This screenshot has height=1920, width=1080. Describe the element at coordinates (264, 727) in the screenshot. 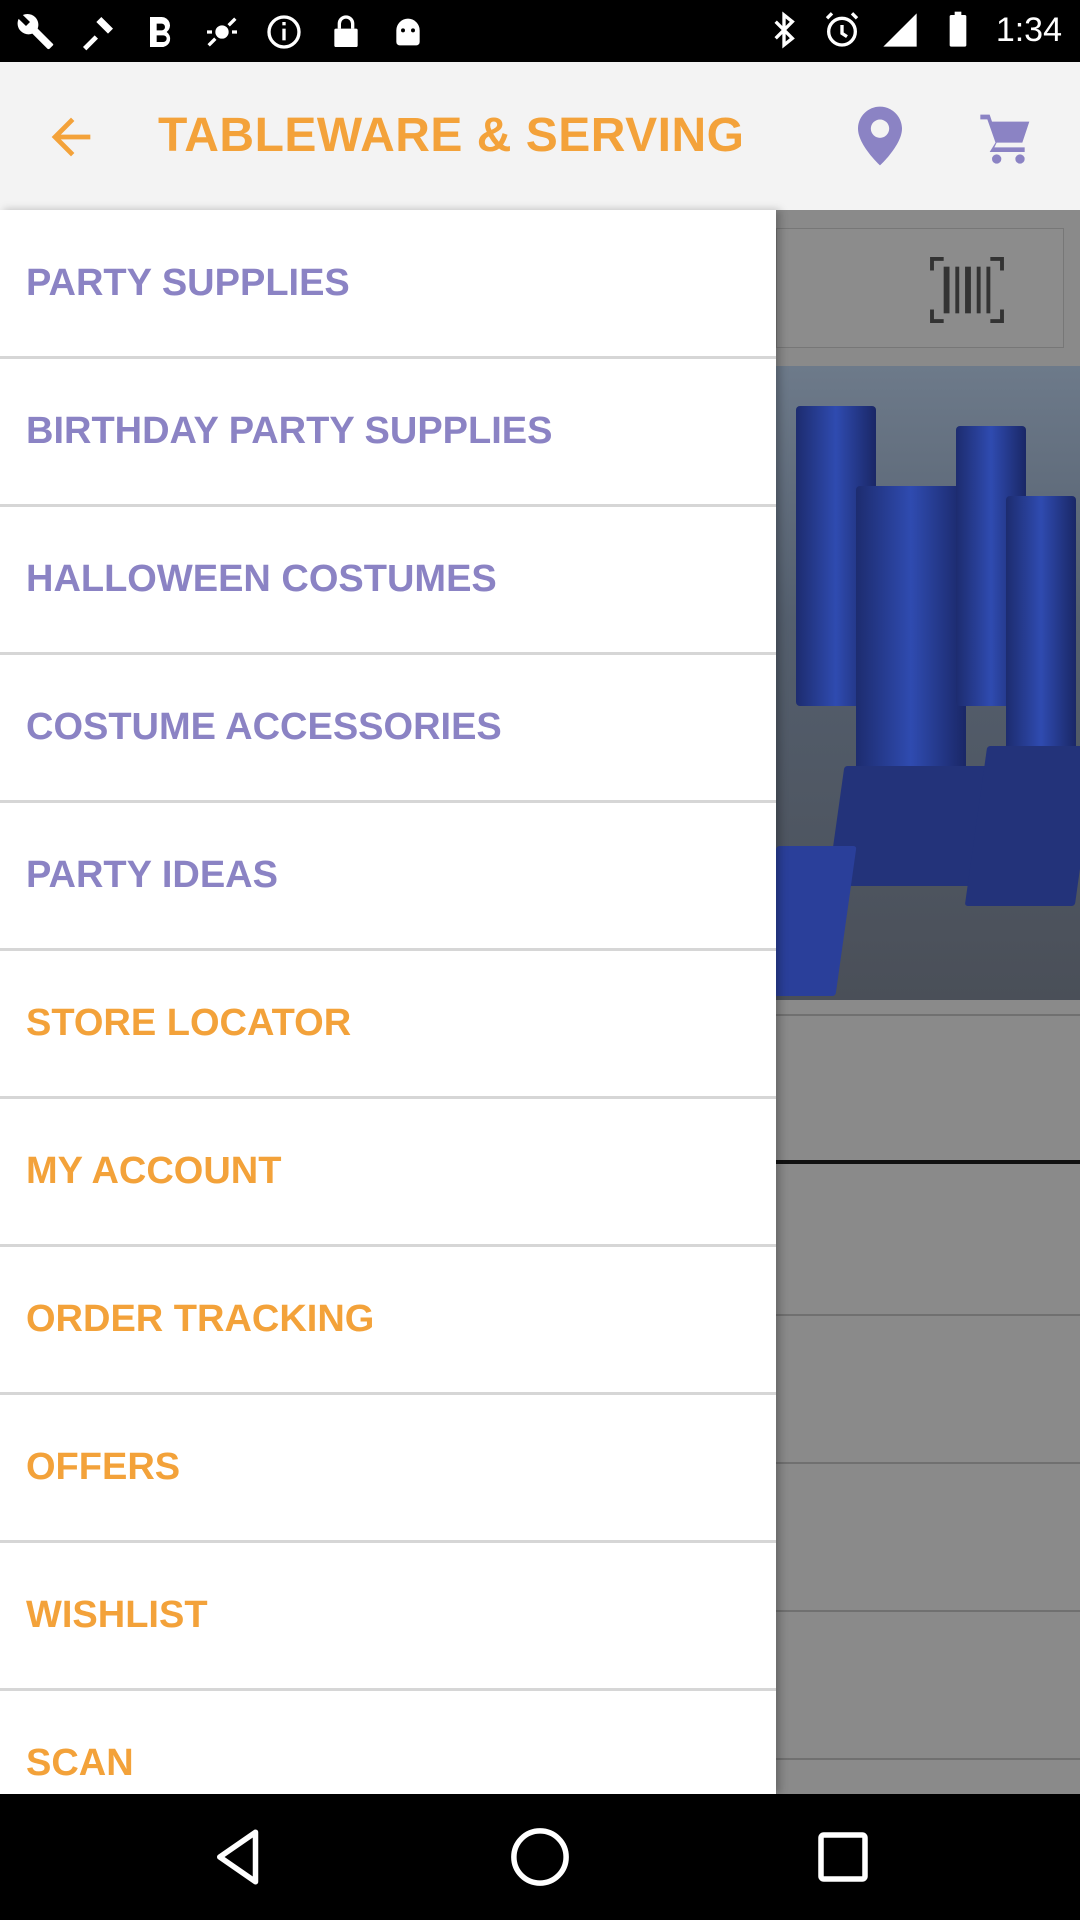

I see `drawer-item-label: COSTUME ACCESSORIES` at that location.